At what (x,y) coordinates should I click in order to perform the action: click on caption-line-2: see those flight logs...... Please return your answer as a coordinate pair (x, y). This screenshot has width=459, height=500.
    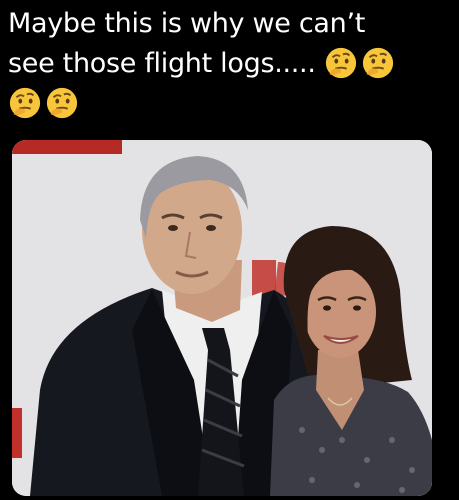
    Looking at the image, I should click on (162, 63).